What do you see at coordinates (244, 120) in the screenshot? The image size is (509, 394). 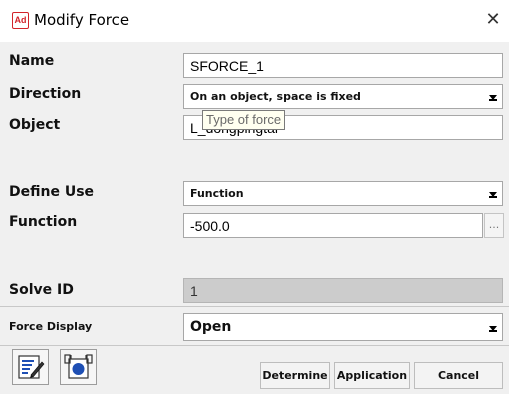 I see `object-tooltip: Type of force` at bounding box center [244, 120].